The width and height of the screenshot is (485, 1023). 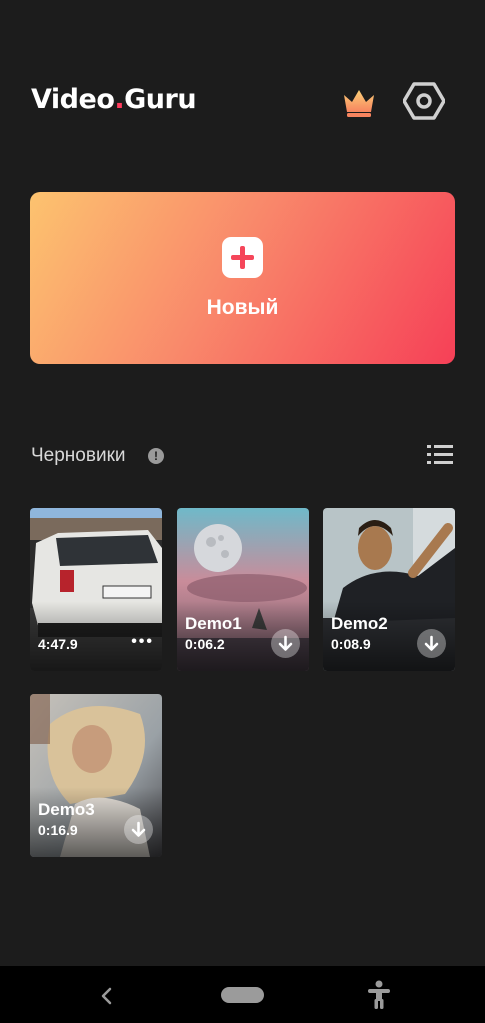 I want to click on logo-text-guru: Guru, so click(x=160, y=99).